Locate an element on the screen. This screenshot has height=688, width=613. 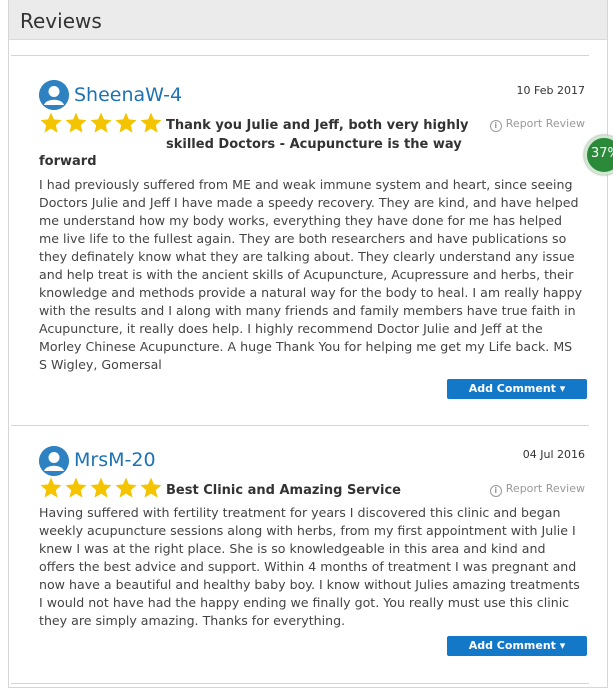
page-title: Reviews is located at coordinates (61, 21).